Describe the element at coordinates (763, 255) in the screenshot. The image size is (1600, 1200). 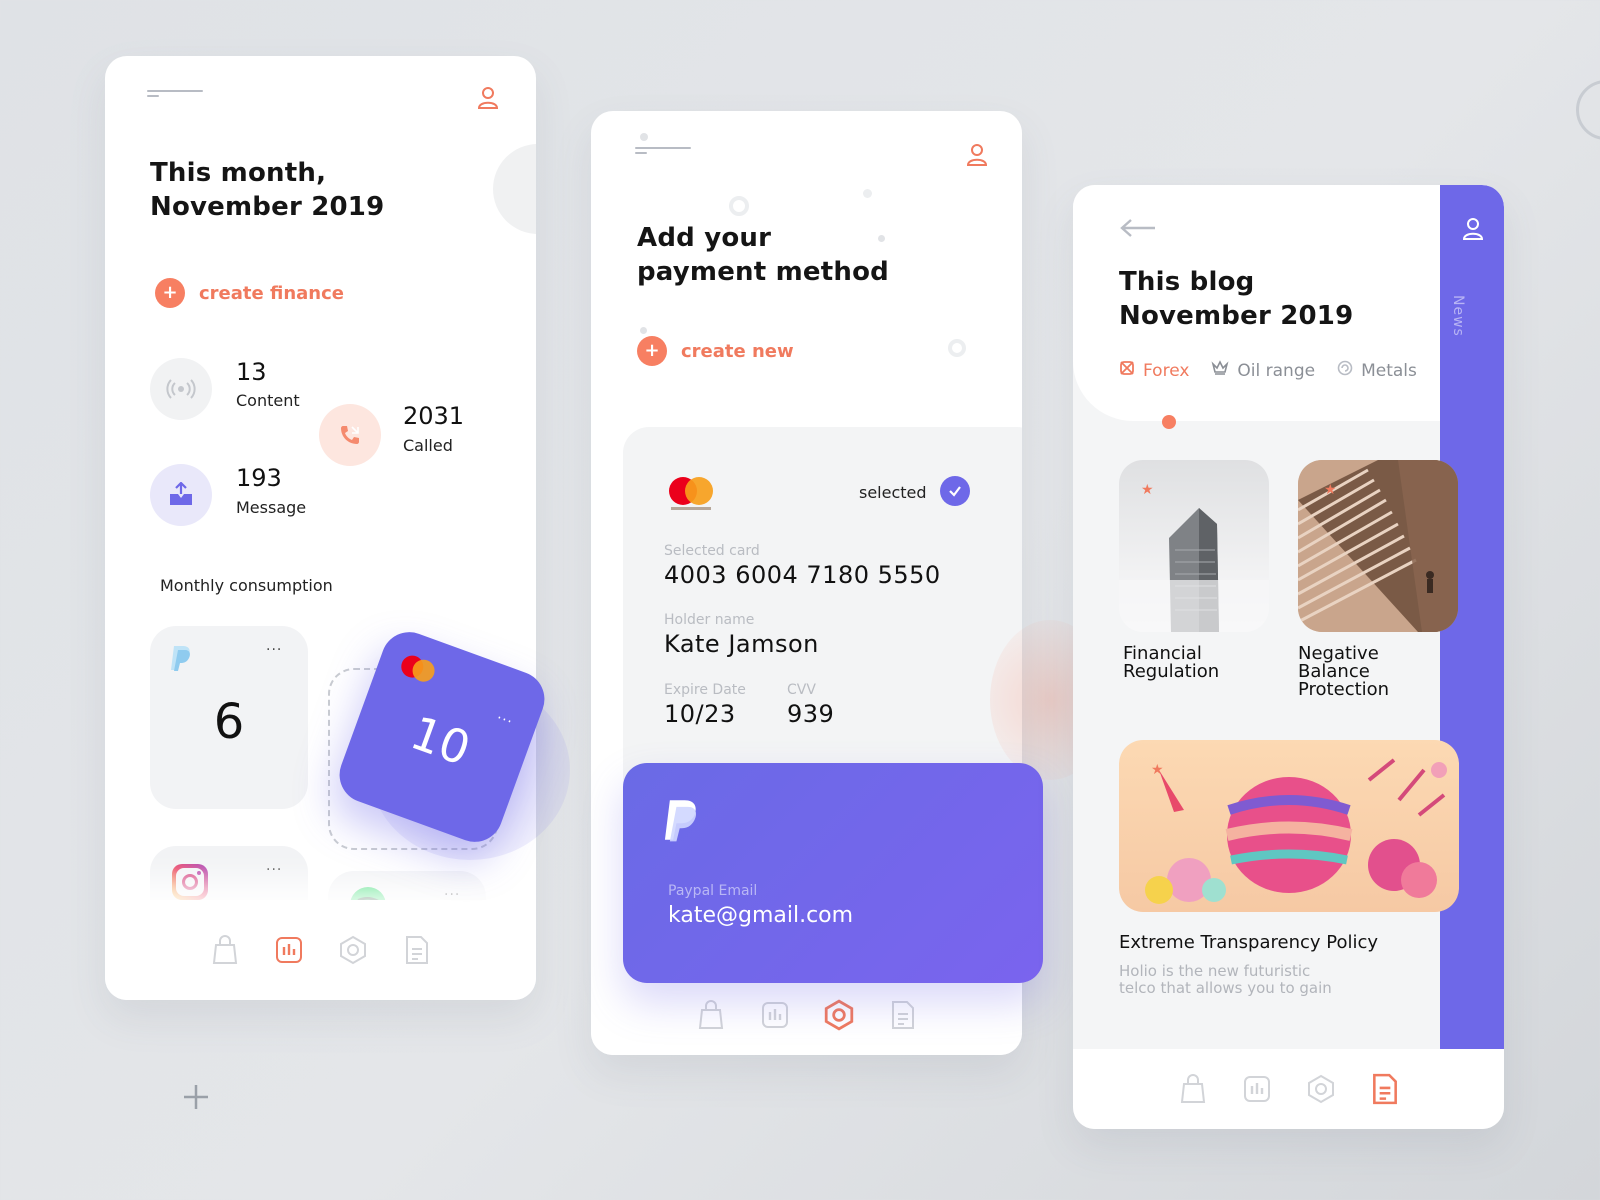
I see `page-title: Add your payment method` at that location.